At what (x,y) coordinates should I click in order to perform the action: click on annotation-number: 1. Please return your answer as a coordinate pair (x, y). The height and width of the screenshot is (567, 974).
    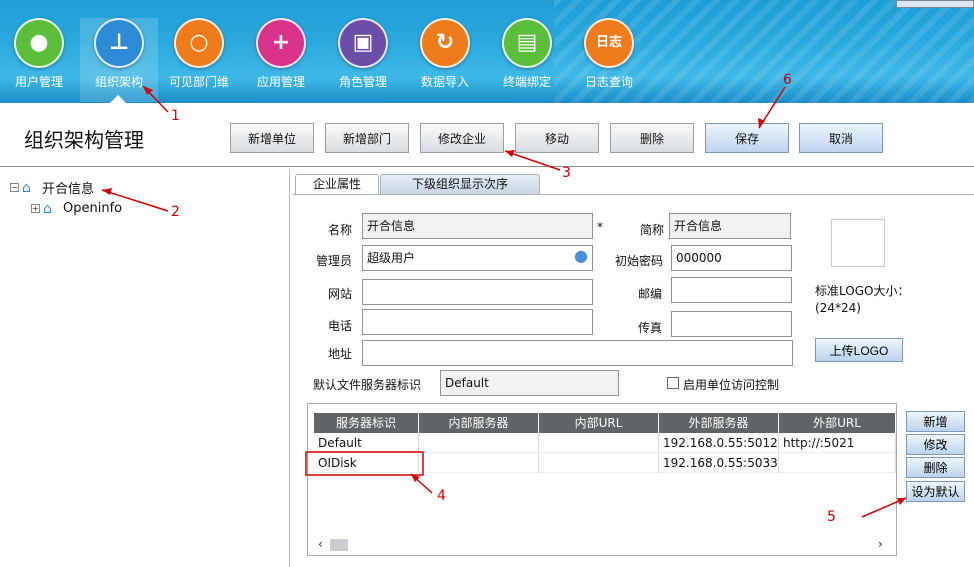
    Looking at the image, I should click on (175, 116).